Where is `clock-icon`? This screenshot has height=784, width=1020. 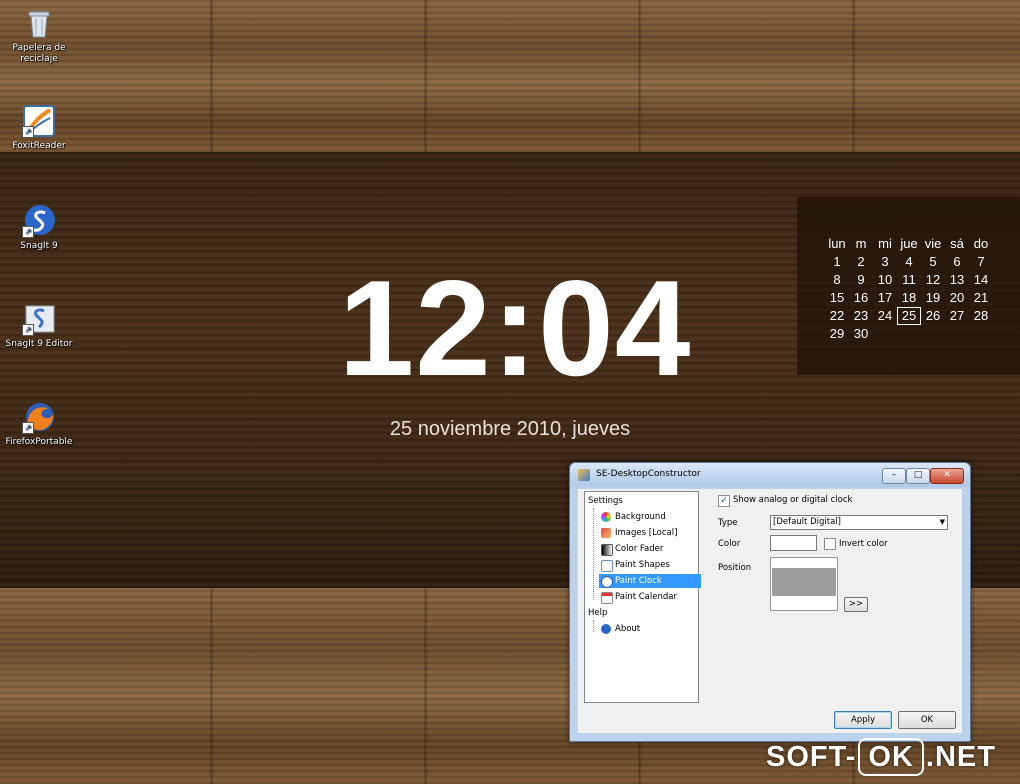 clock-icon is located at coordinates (607, 582).